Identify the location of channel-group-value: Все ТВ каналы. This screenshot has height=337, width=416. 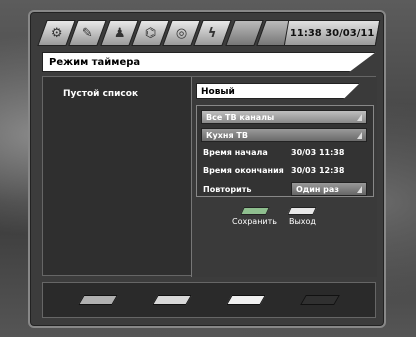
(240, 117).